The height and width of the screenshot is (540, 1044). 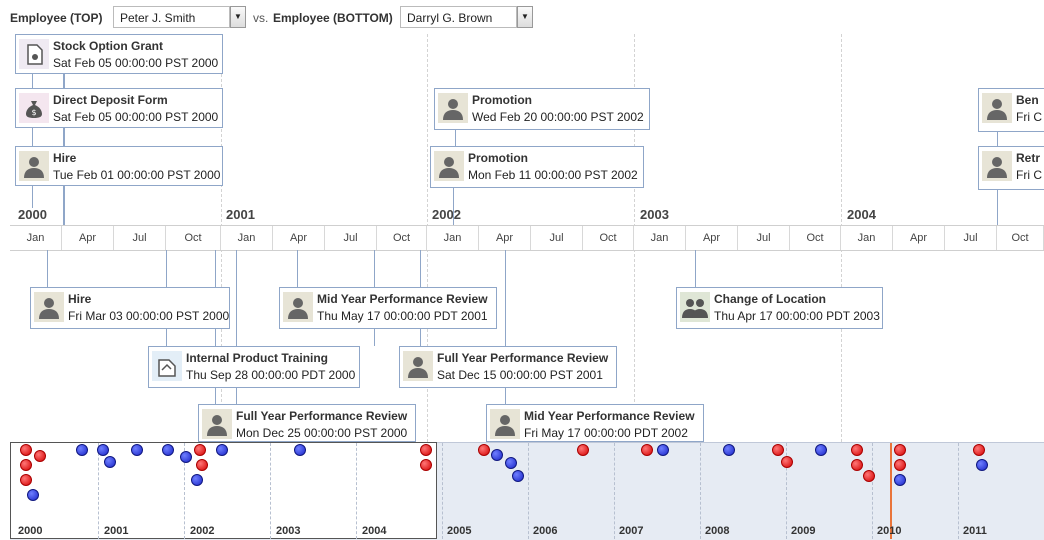 I want to click on document-icon, so click(x=34, y=54).